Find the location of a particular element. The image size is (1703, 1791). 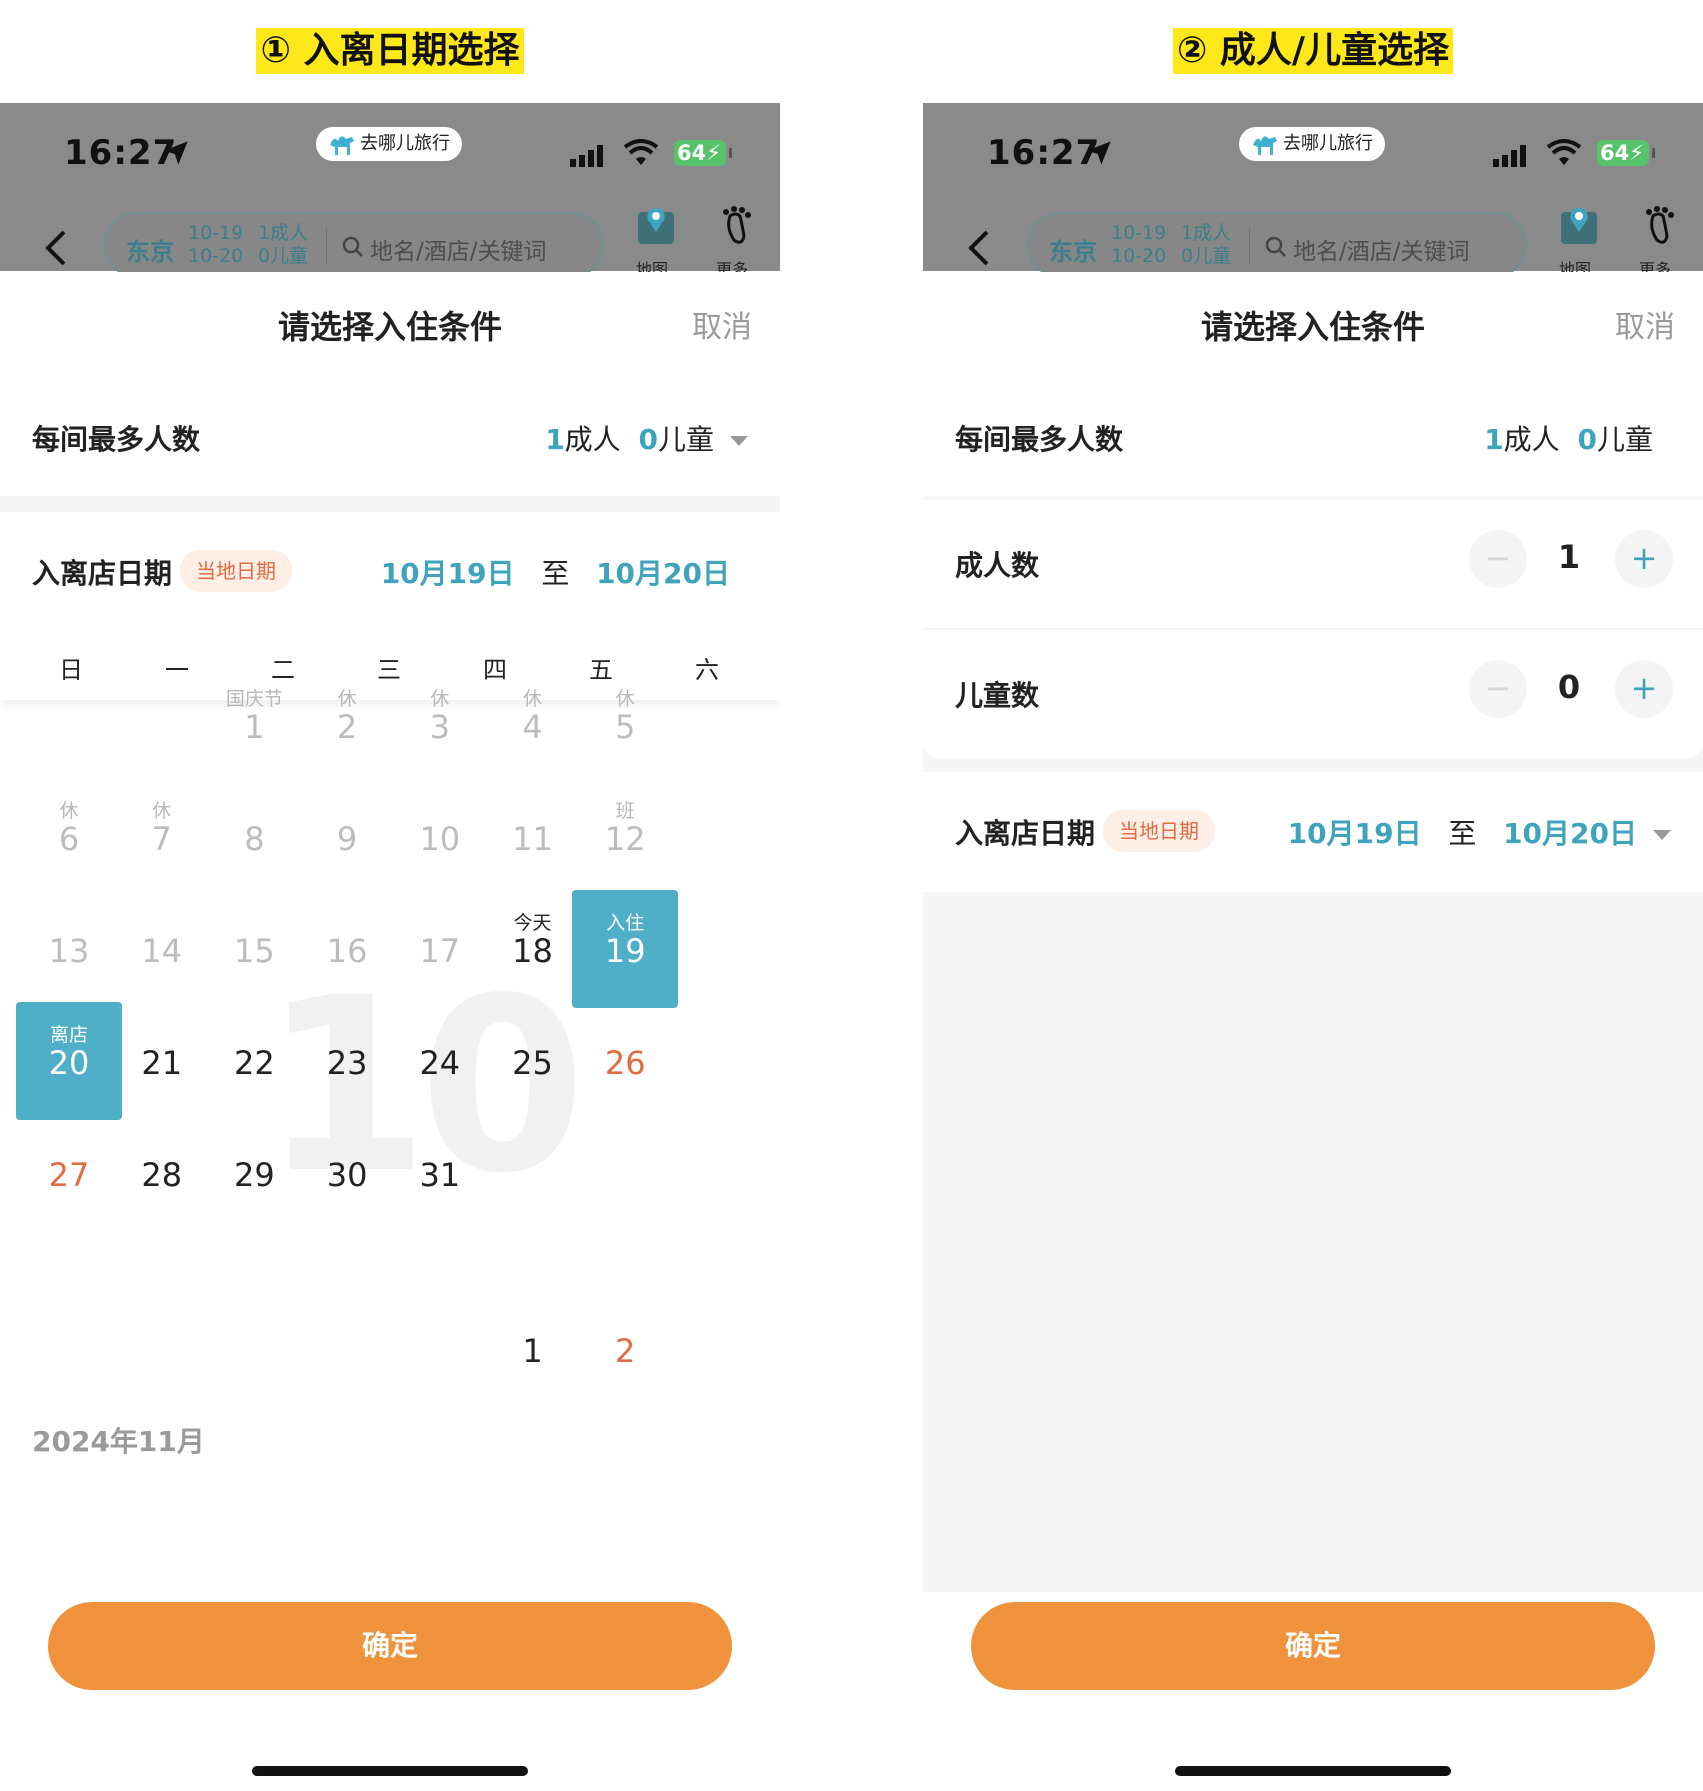

day-number: 13 is located at coordinates (69, 951).